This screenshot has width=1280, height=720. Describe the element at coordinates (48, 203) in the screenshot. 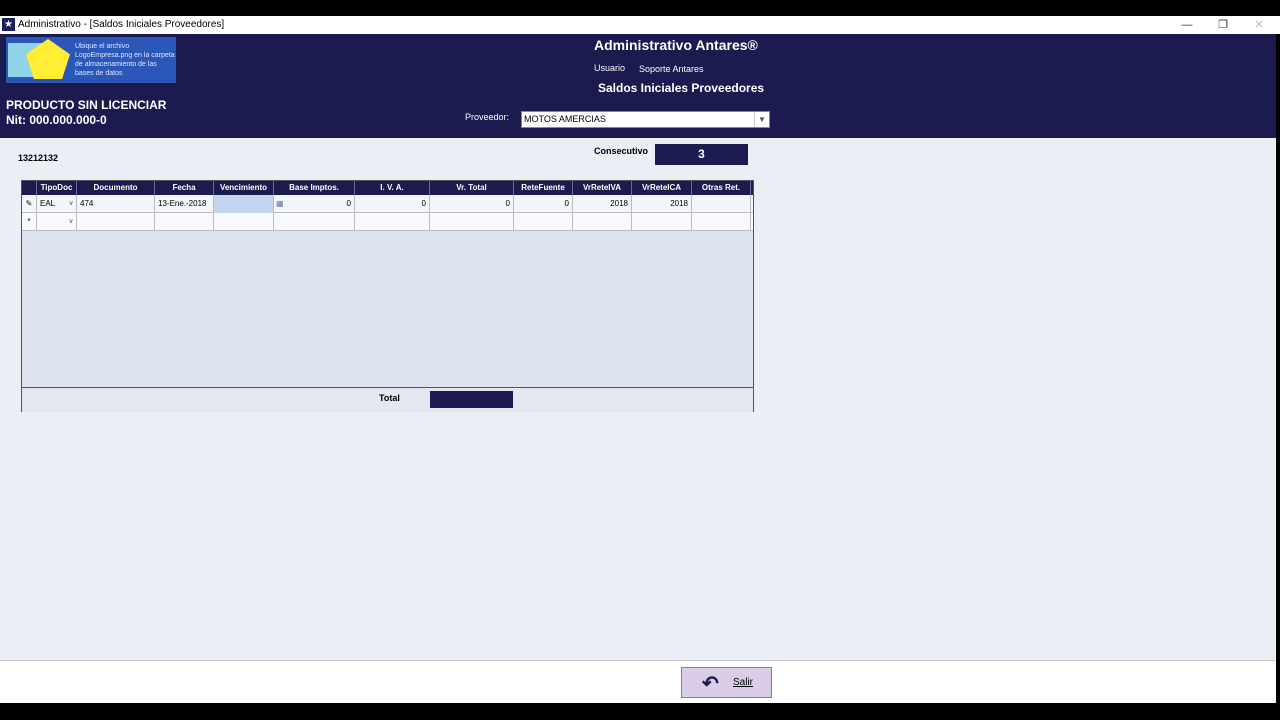

I see `tipodoc-value: EAL` at that location.